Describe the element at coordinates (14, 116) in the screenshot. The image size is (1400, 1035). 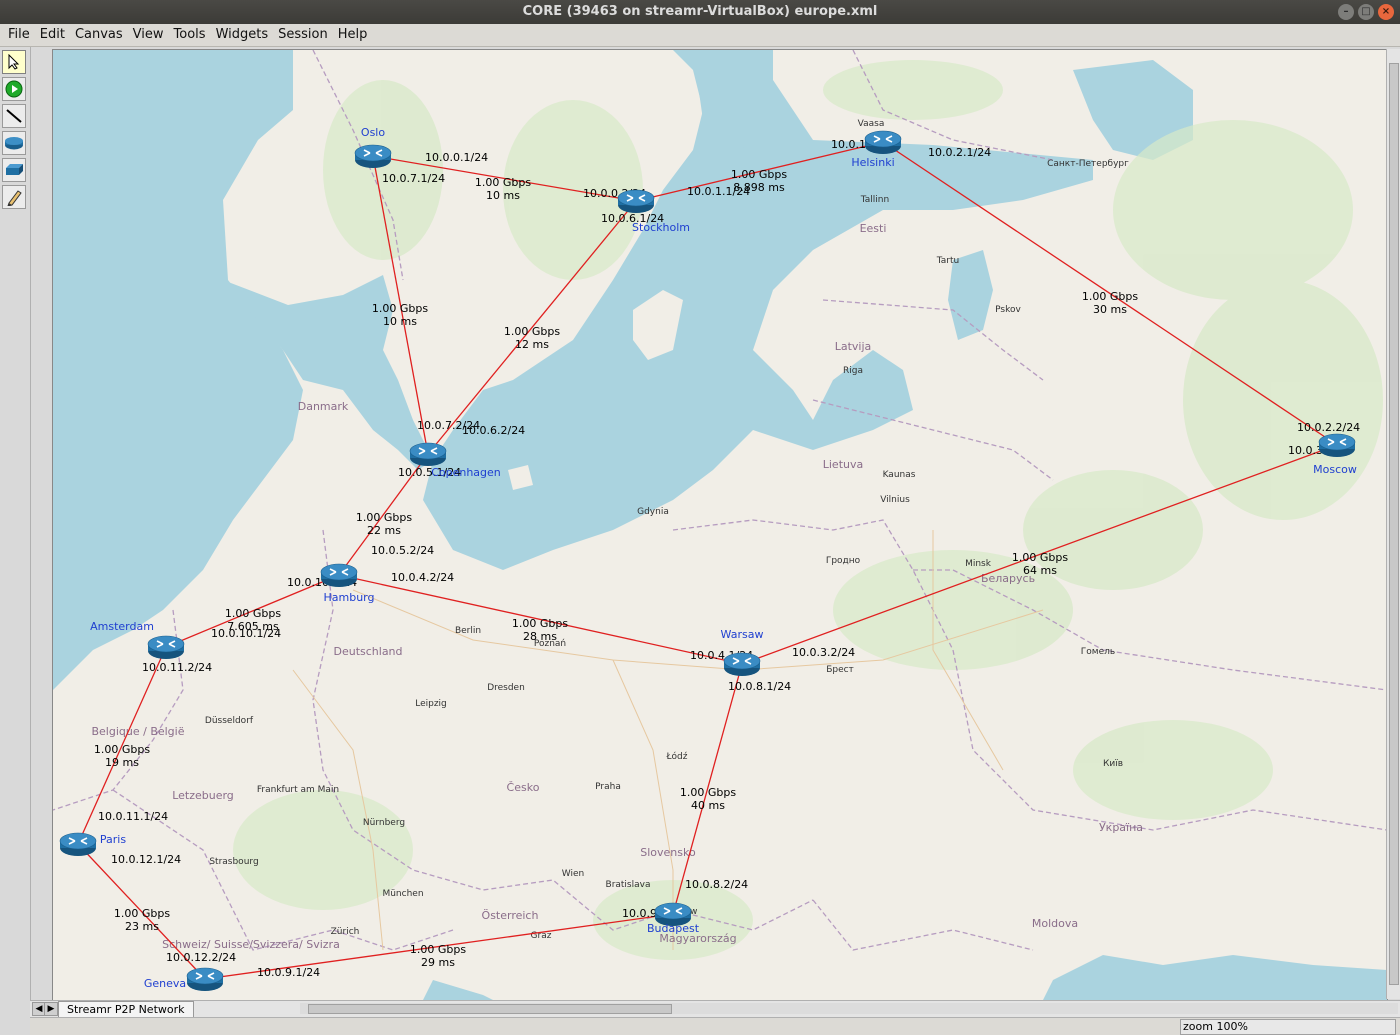
I see `link-tool-button` at that location.